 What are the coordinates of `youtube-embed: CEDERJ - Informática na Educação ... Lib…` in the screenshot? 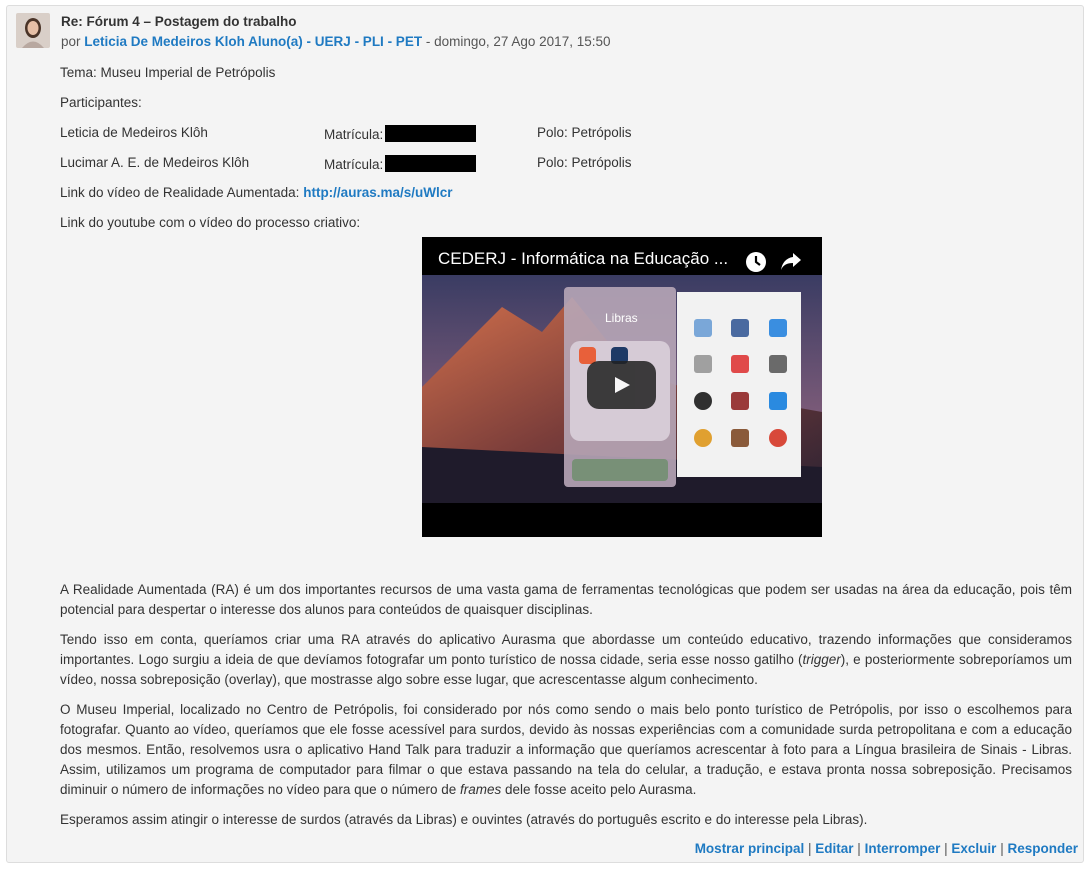 It's located at (622, 387).